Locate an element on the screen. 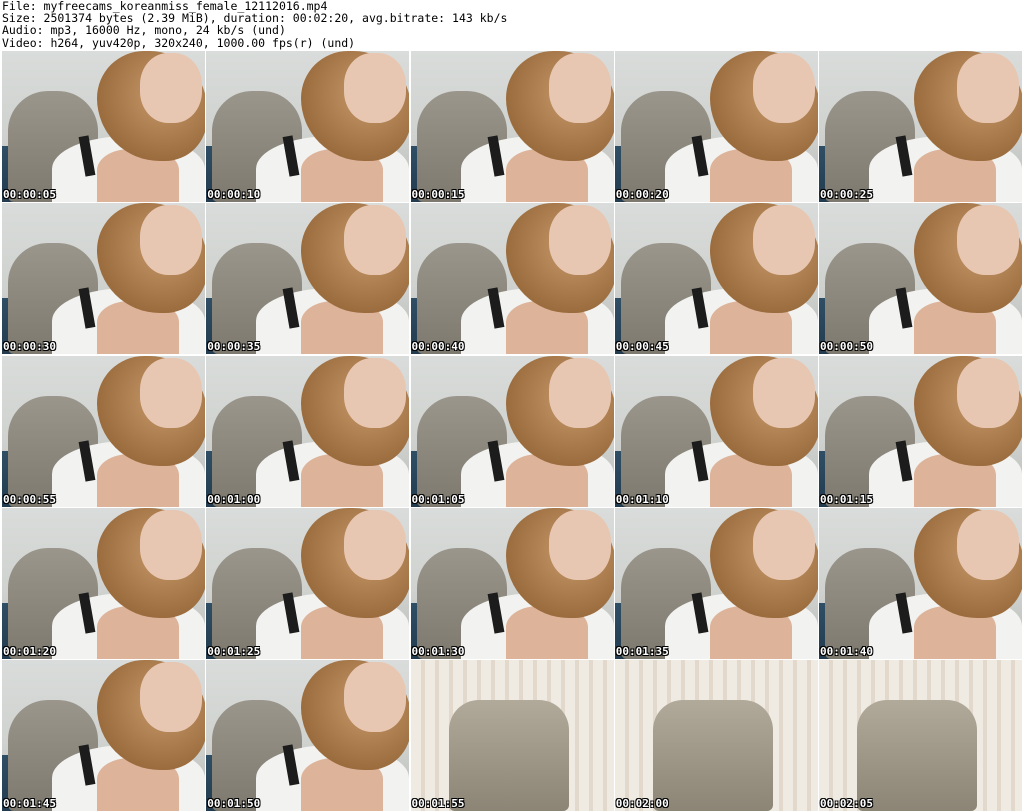 The image size is (1024, 811). timestamp-label: 00:01:10 is located at coordinates (642, 499).